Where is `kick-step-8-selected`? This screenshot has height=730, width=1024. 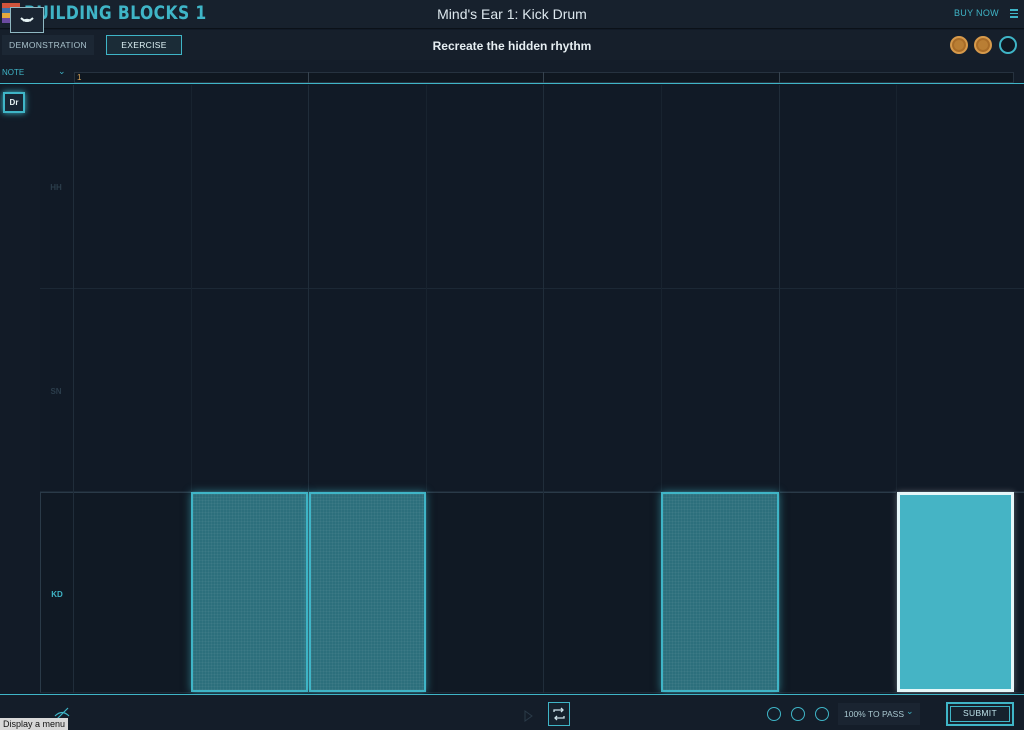
kick-step-8-selected is located at coordinates (955, 592).